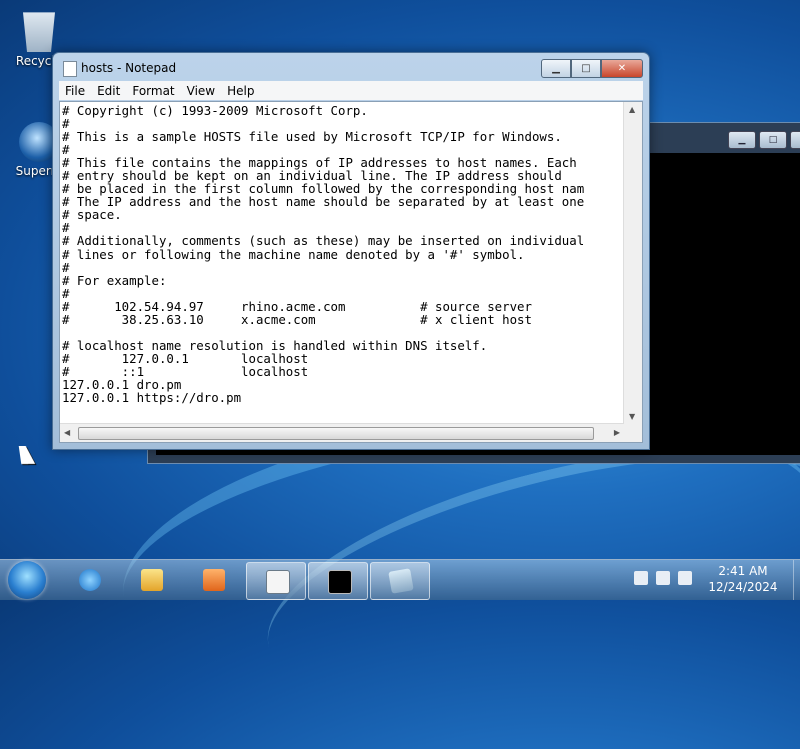 The height and width of the screenshot is (749, 800). I want to click on folder-icon, so click(152, 580).